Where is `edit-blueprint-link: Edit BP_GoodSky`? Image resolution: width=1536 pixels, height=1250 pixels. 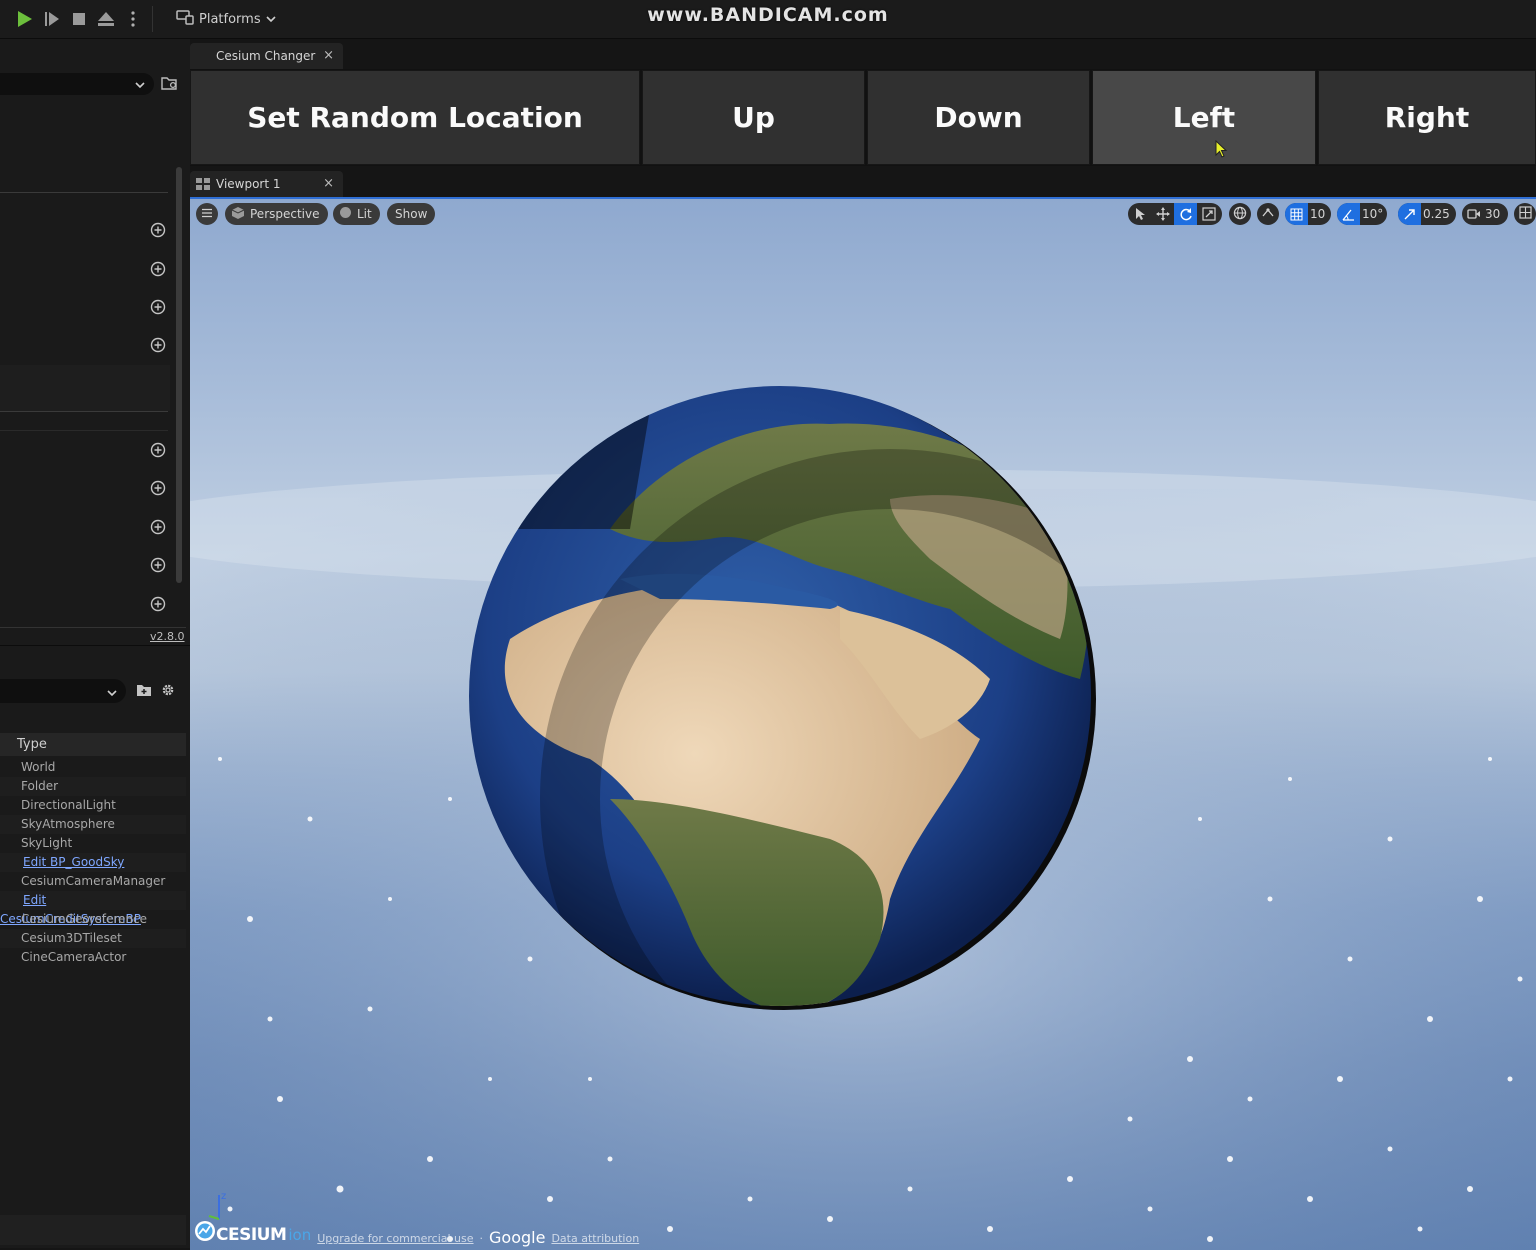
edit-blueprint-link: Edit BP_GoodSky is located at coordinates (62, 862).